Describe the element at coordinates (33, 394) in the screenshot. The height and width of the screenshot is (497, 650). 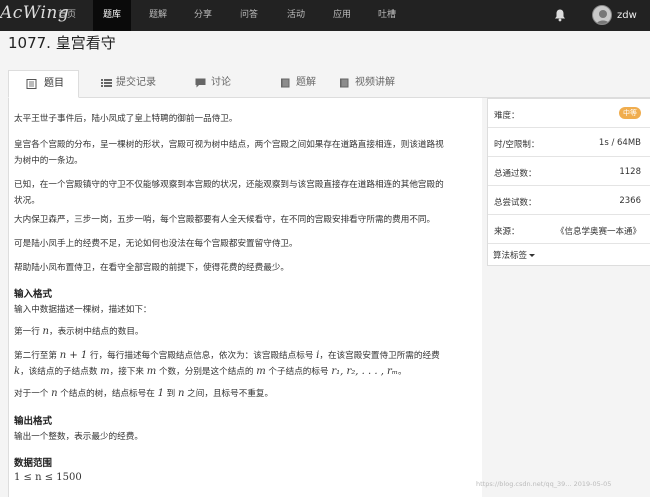
I see `text: 对于一个` at that location.